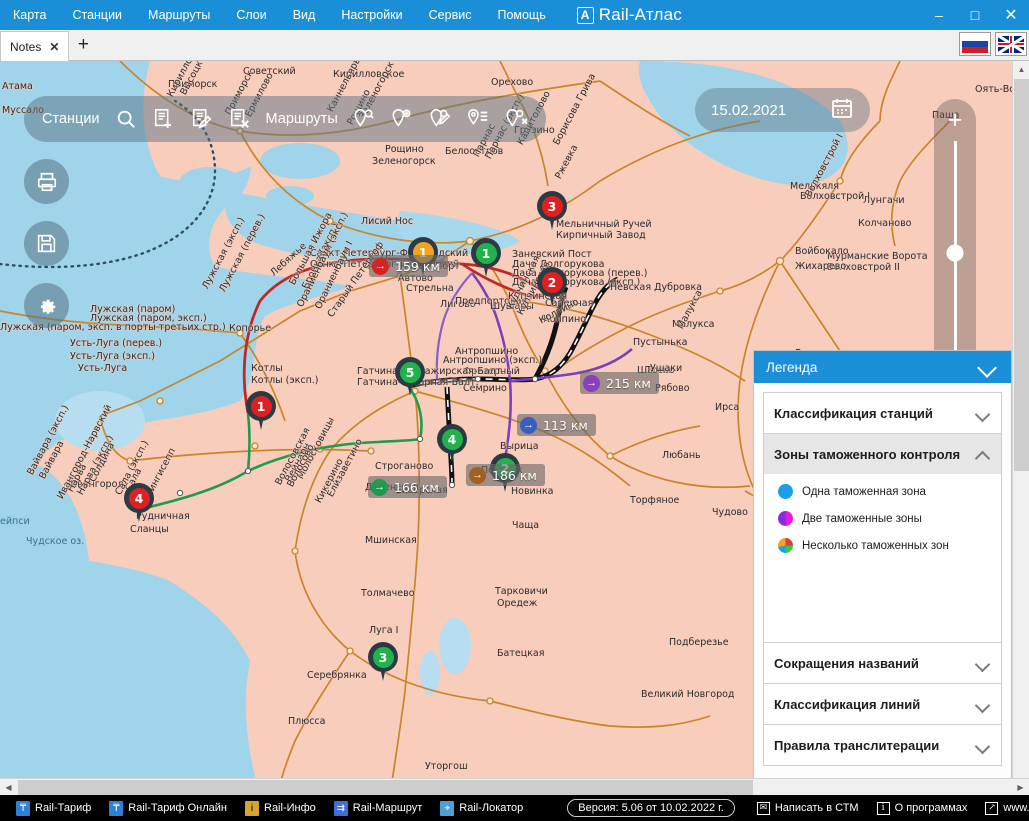 Image resolution: width=1029 pixels, height=821 pixels. I want to click on tab-strip: Notes ✕ +, so click(514, 45).